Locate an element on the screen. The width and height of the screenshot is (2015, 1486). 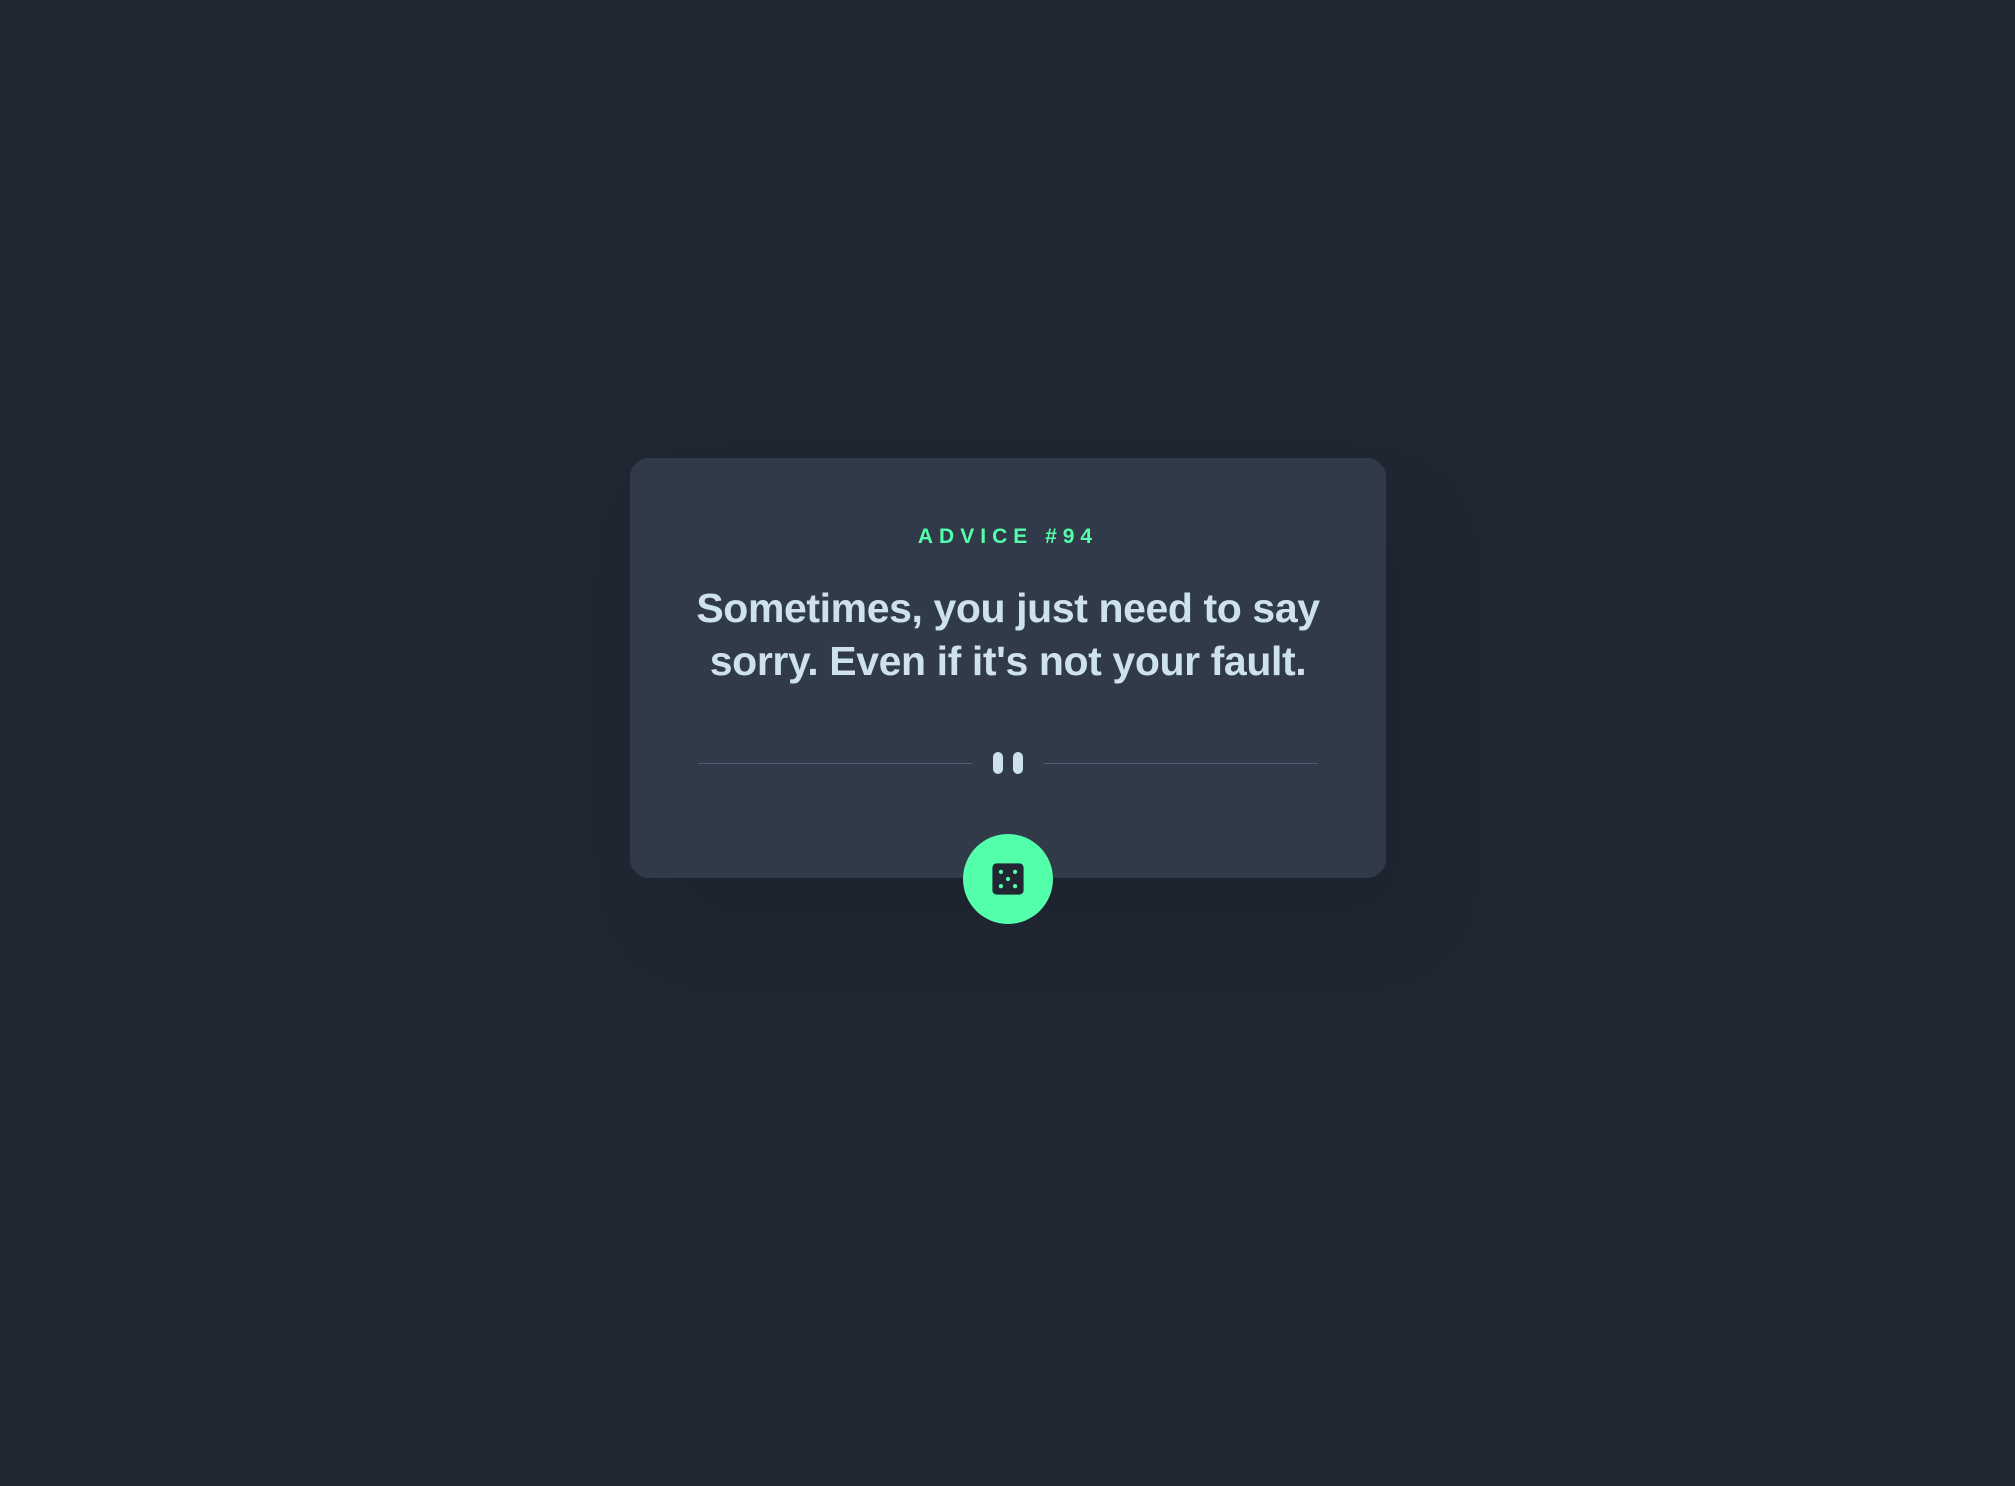
advice-id-label: ADVICE #94 is located at coordinates (1008, 536).